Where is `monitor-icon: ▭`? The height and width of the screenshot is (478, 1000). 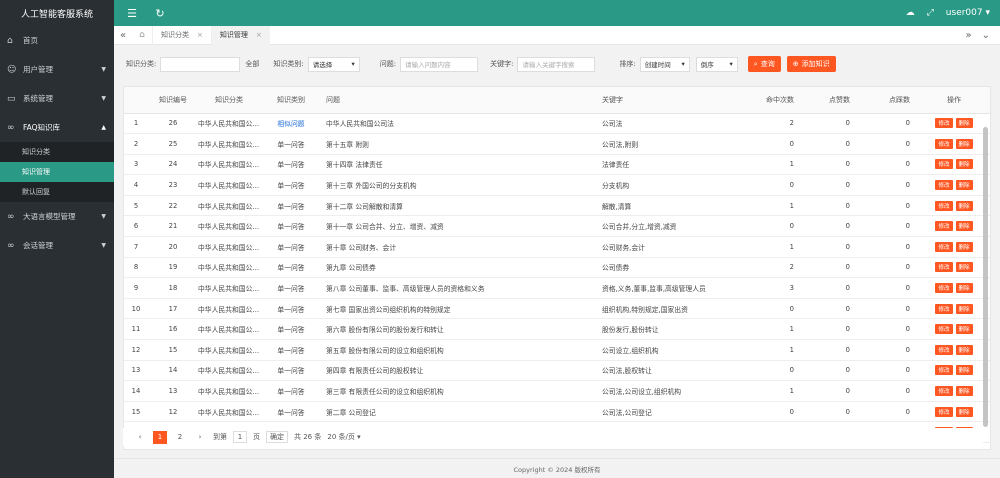 monitor-icon: ▭ is located at coordinates (11, 98).